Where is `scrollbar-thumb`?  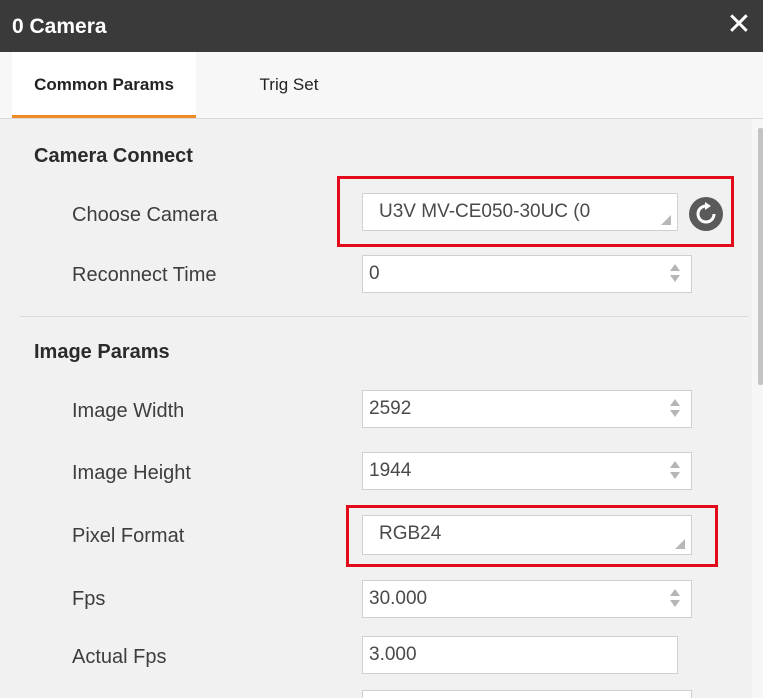
scrollbar-thumb is located at coordinates (760, 256).